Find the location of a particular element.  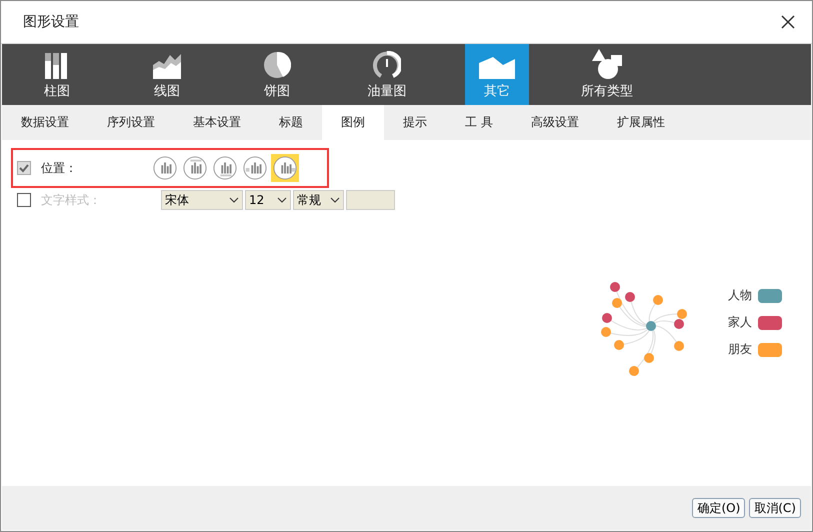

pie-chart-icon is located at coordinates (277, 65).